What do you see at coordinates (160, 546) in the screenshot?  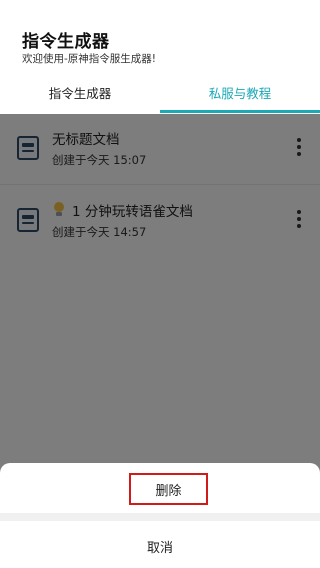 I see `cancel-button: 取消` at bounding box center [160, 546].